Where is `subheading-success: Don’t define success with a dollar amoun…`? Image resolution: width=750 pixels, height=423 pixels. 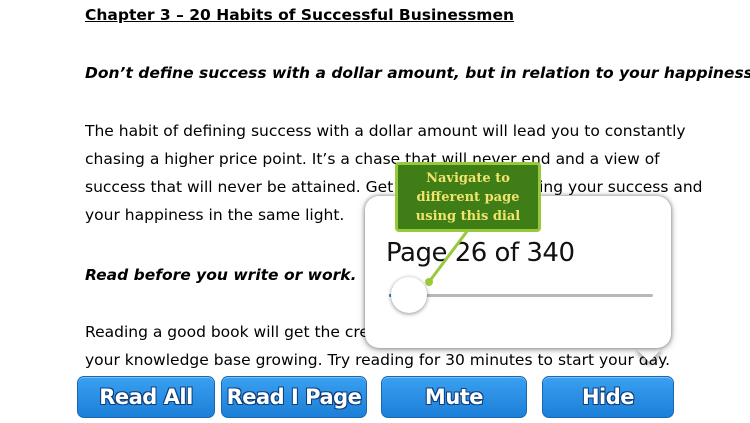 subheading-success: Don’t define success with a dollar amoun… is located at coordinates (417, 73).